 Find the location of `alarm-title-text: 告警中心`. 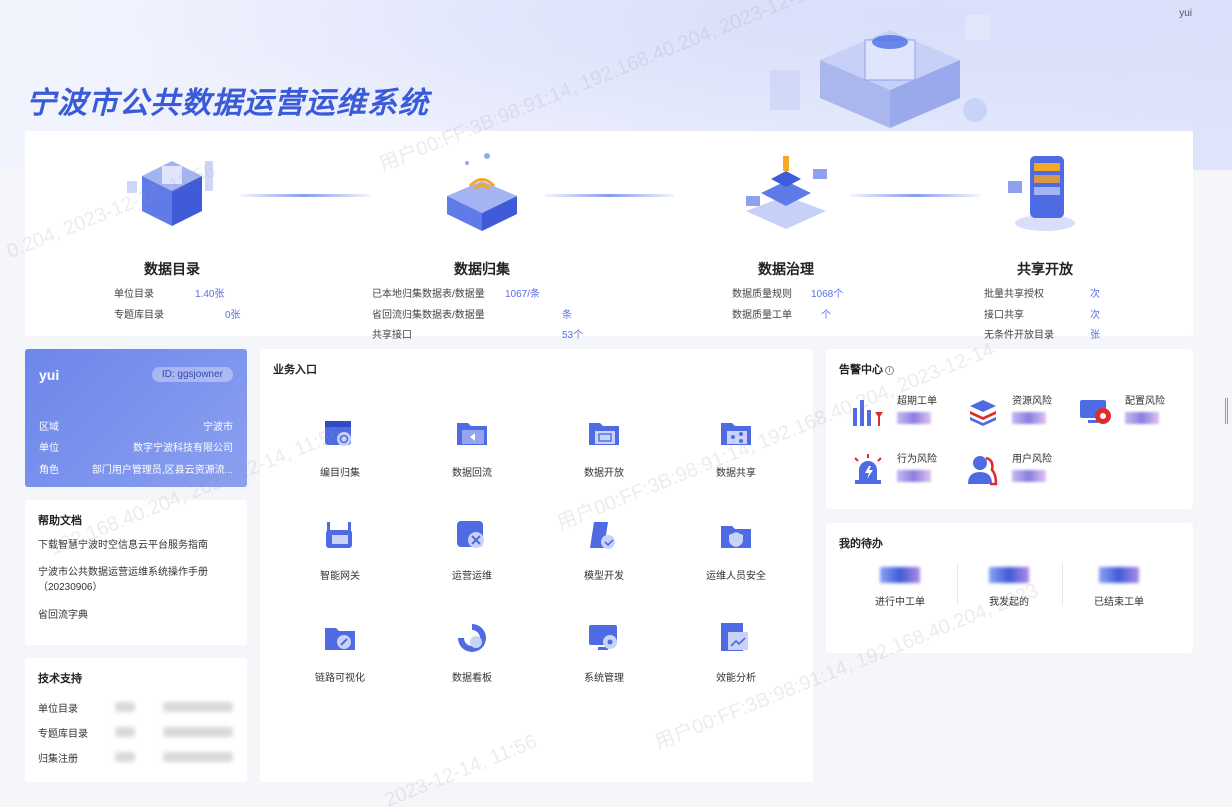

alarm-title-text: 告警中心 is located at coordinates (861, 370).